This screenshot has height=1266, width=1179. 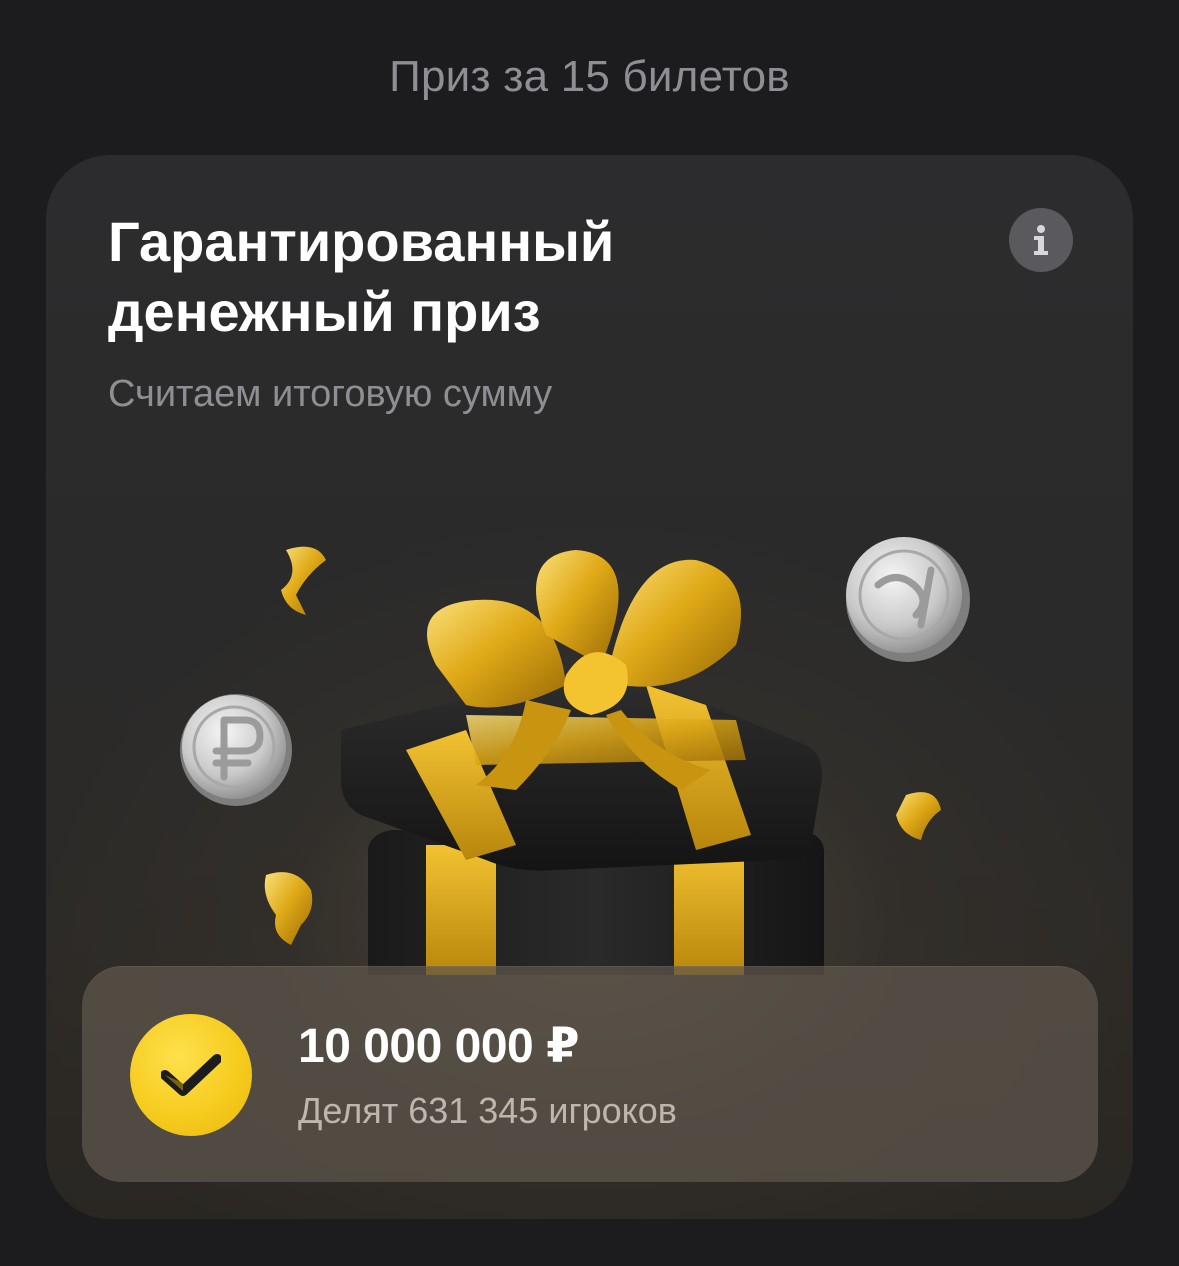 What do you see at coordinates (487, 1110) in the screenshot?
I see `prize-shared-by: Делят 631 345 игроков` at bounding box center [487, 1110].